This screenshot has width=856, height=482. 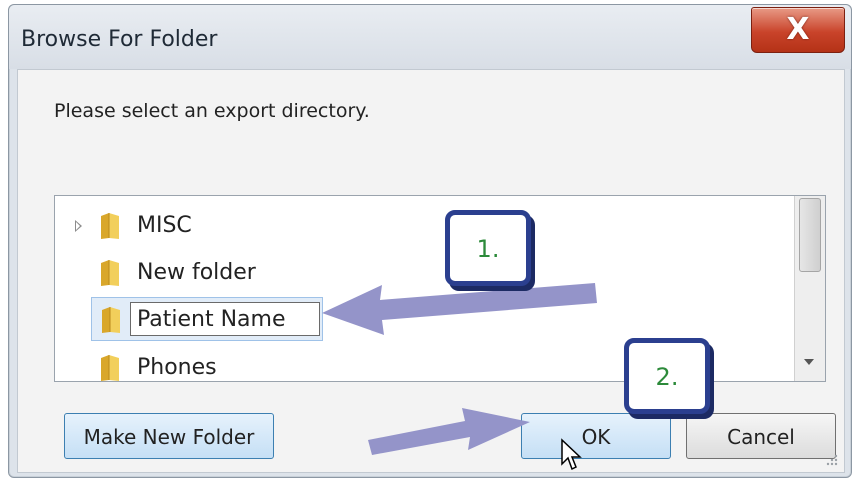 I want to click on ok-button: OK, so click(x=596, y=436).